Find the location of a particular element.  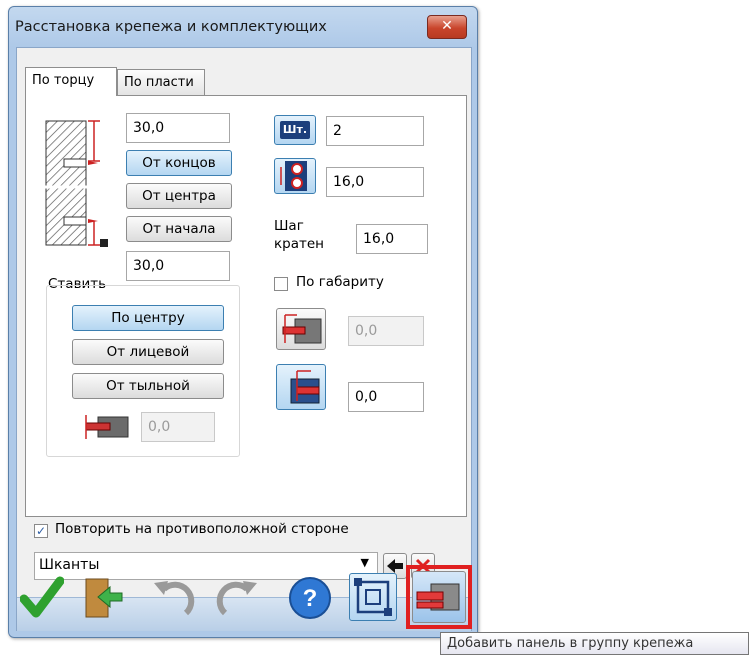

help-icon: ? is located at coordinates (310, 598).